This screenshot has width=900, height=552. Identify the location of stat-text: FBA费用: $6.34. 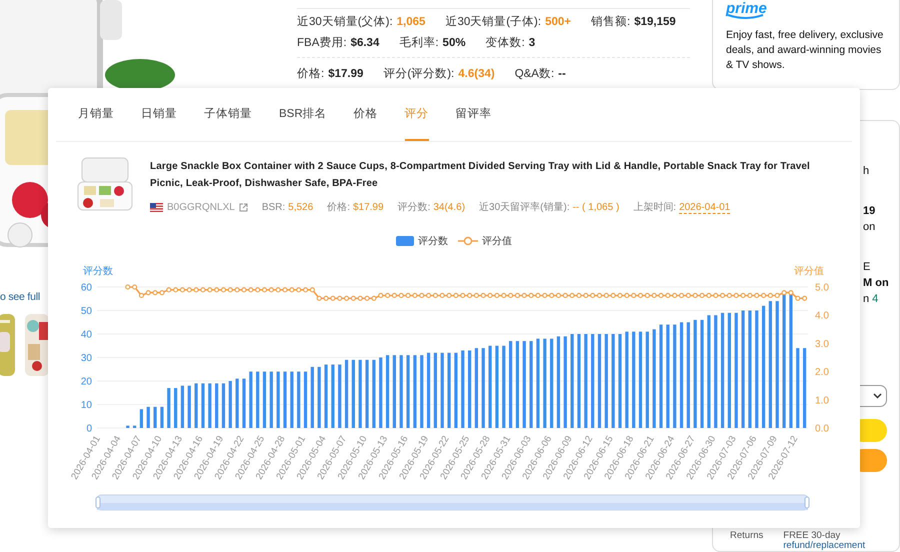
(338, 43).